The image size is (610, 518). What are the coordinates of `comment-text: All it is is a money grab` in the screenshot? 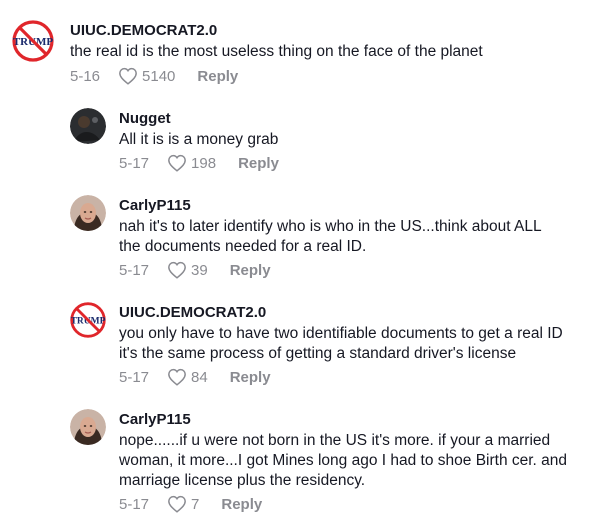 It's located at (199, 139).